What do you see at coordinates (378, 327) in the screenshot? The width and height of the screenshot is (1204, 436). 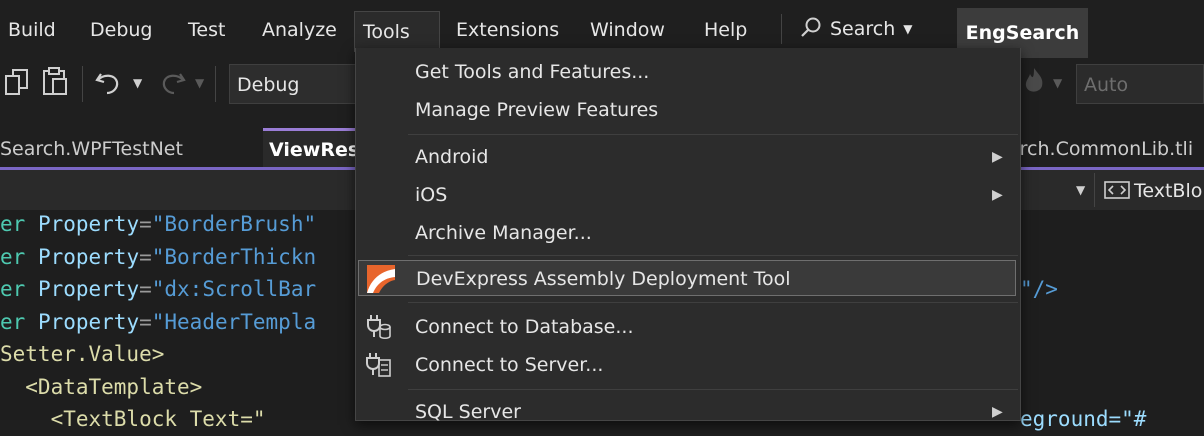 I see `database-plug-icon` at bounding box center [378, 327].